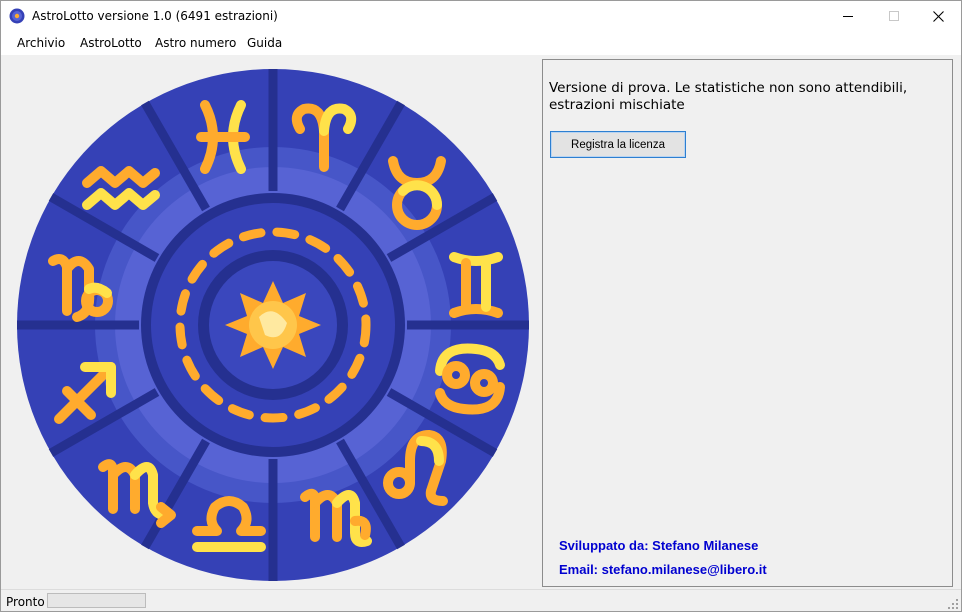  Describe the element at coordinates (481, 43) in the screenshot. I see `menu-bar: Archivio AstroLotto Astro numero Guida` at that location.